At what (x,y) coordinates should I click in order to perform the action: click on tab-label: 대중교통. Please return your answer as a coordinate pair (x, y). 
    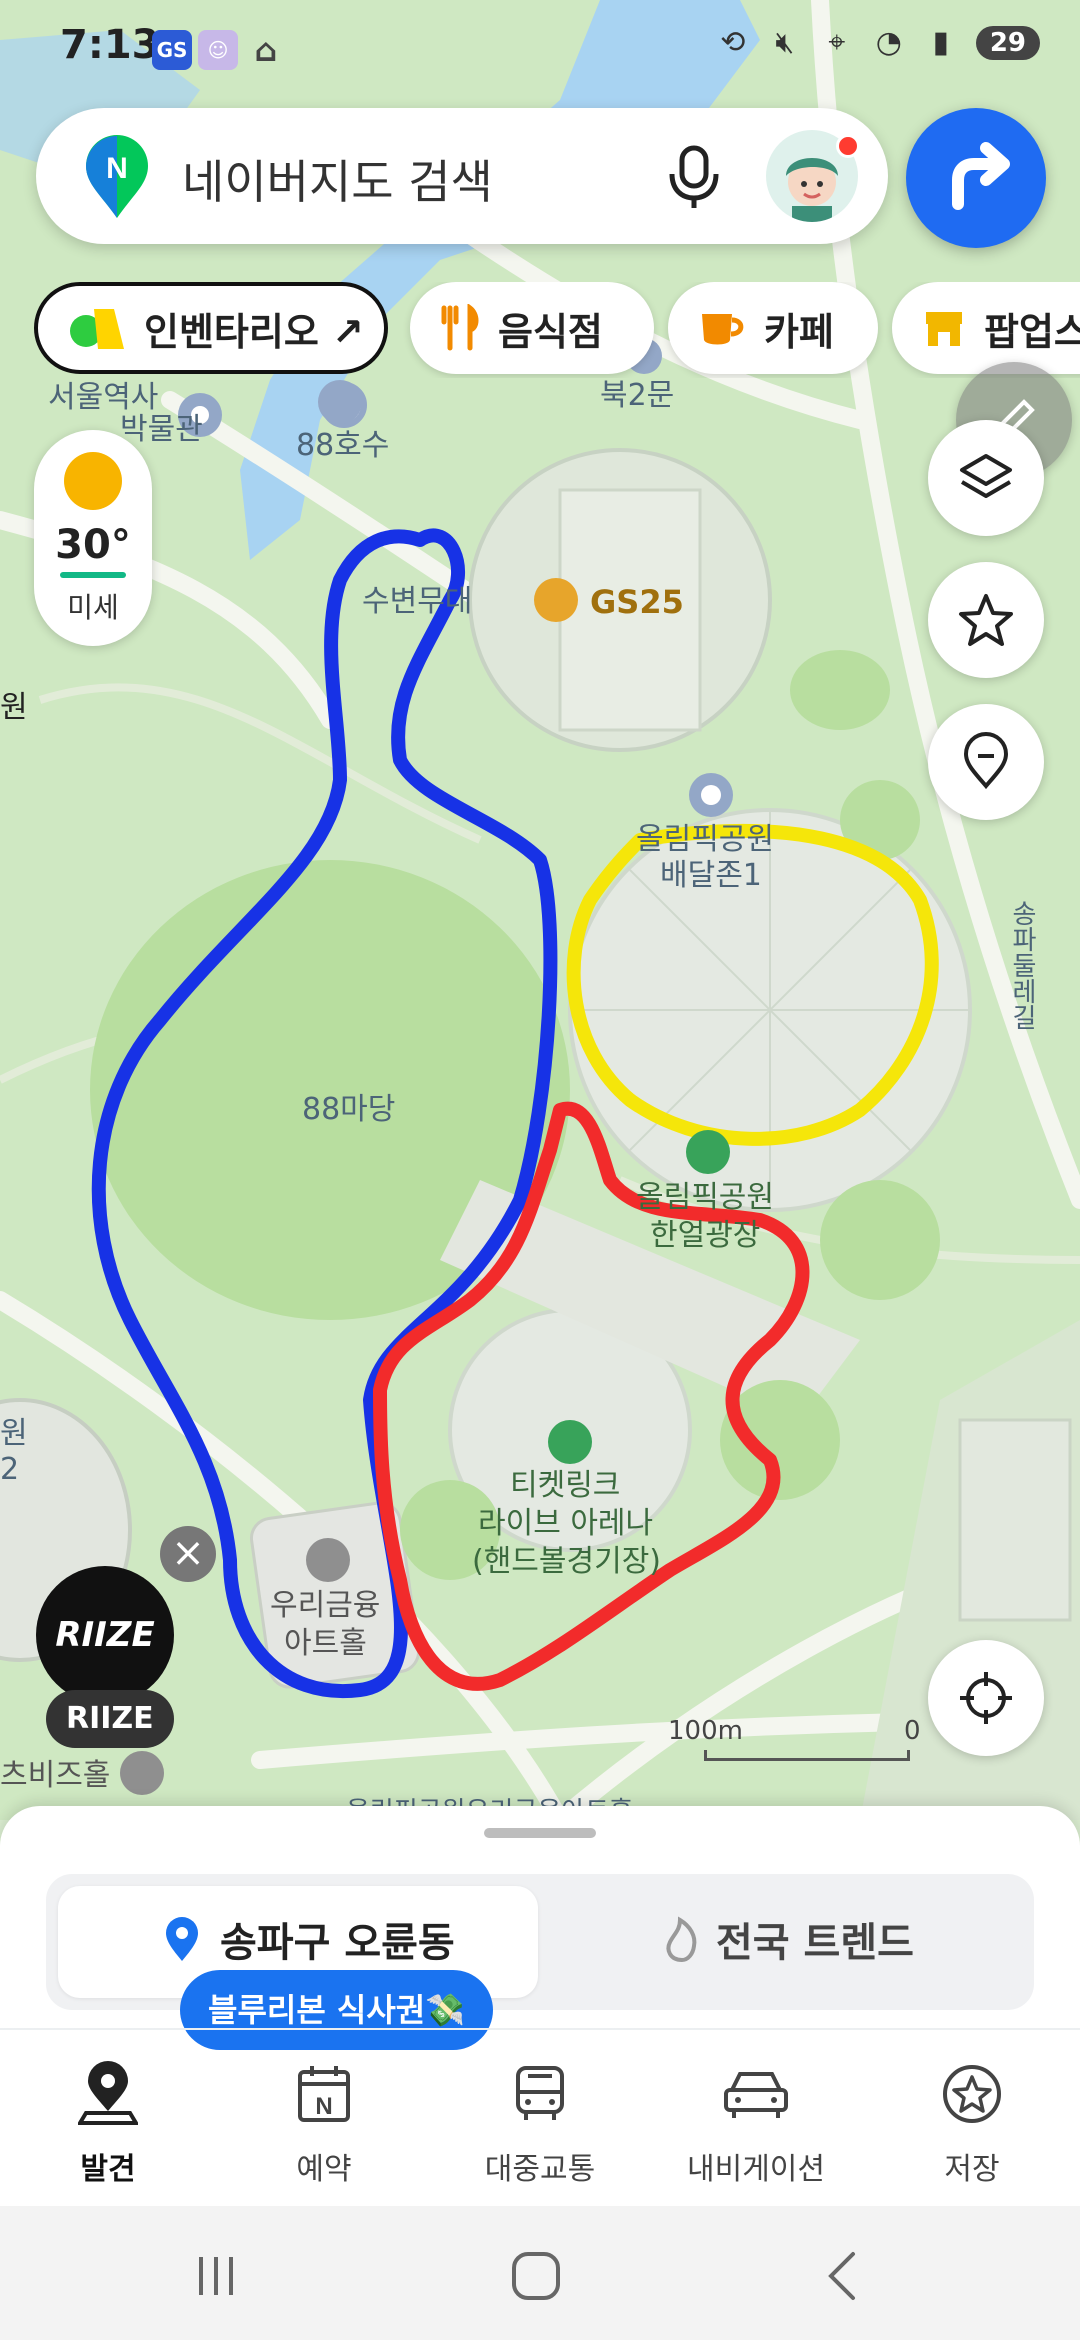
    Looking at the image, I should click on (540, 2169).